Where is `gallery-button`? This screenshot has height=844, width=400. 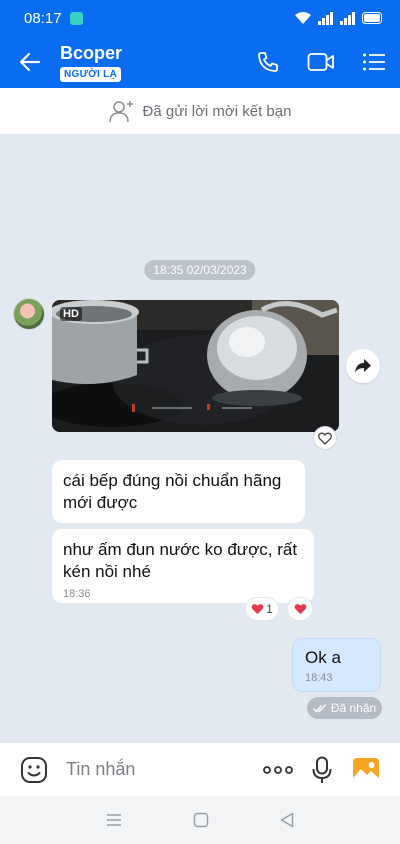 gallery-button is located at coordinates (366, 770).